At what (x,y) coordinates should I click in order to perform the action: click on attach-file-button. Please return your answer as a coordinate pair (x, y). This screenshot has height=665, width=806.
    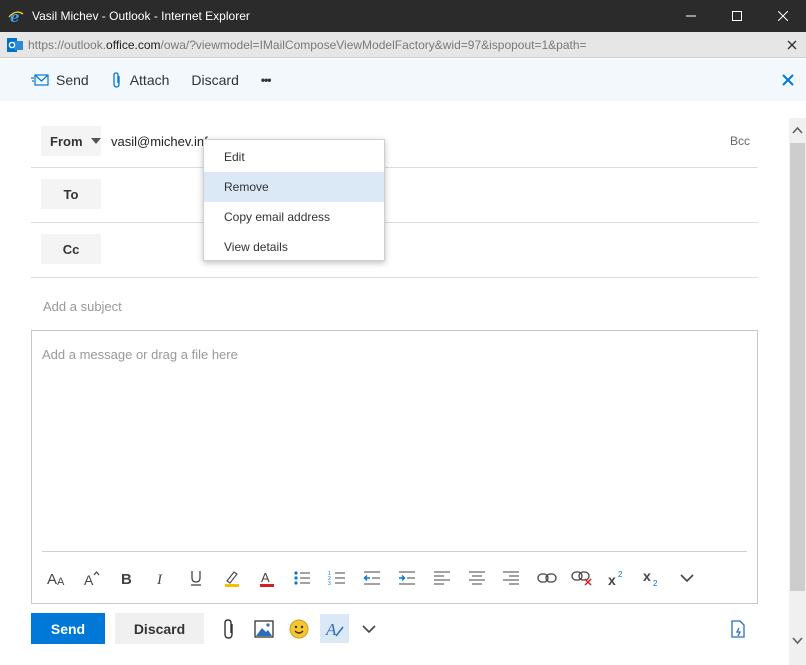
    Looking at the image, I should click on (229, 629).